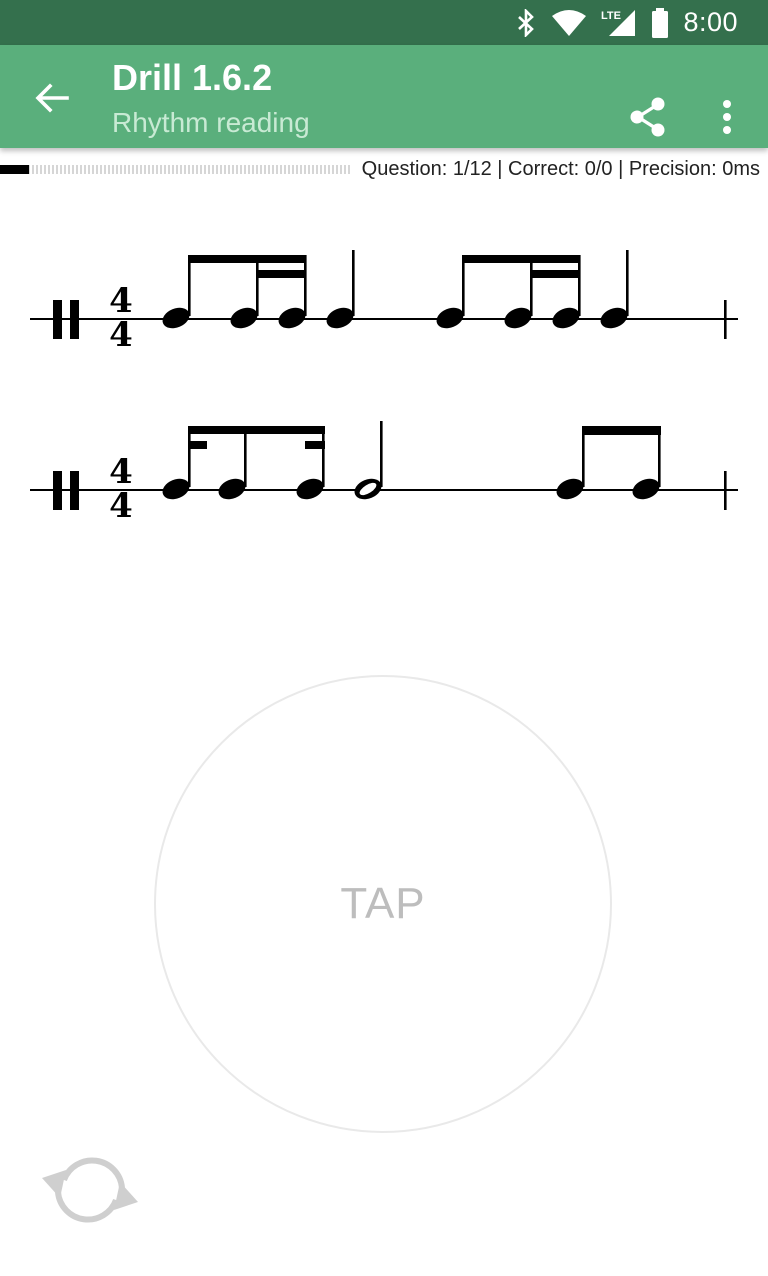 This screenshot has width=768, height=1276. I want to click on notation-row-2: 4 4, so click(384, 473).